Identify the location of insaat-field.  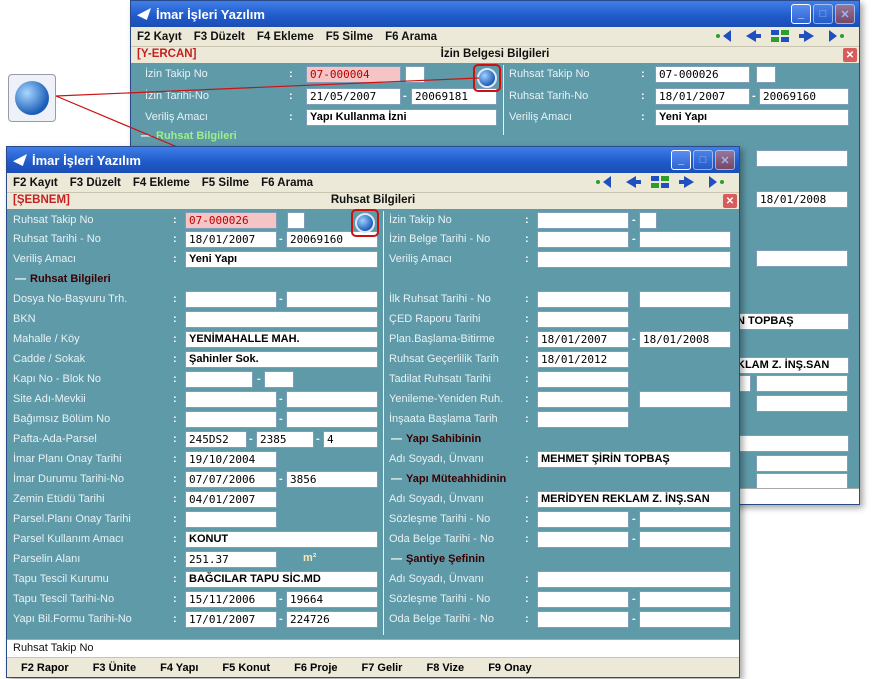
(583, 419).